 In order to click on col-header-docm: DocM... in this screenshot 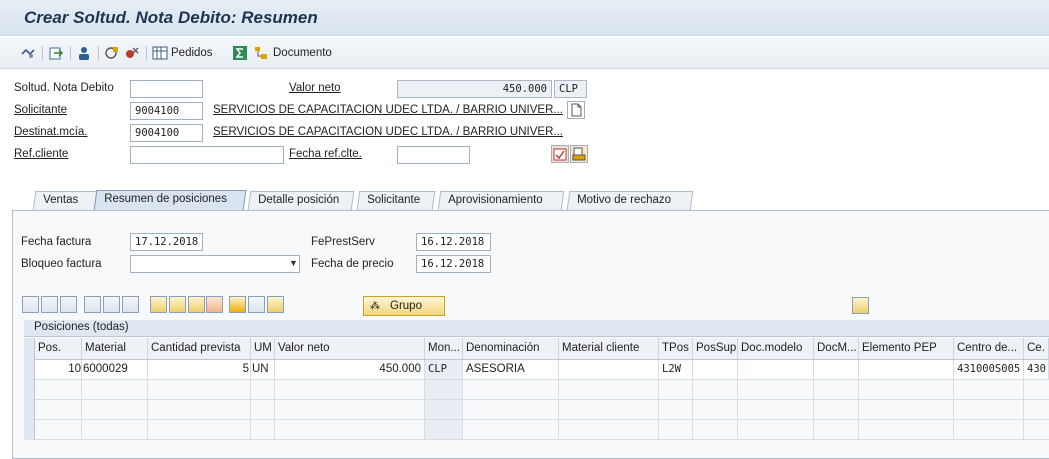, I will do `click(836, 349)`.